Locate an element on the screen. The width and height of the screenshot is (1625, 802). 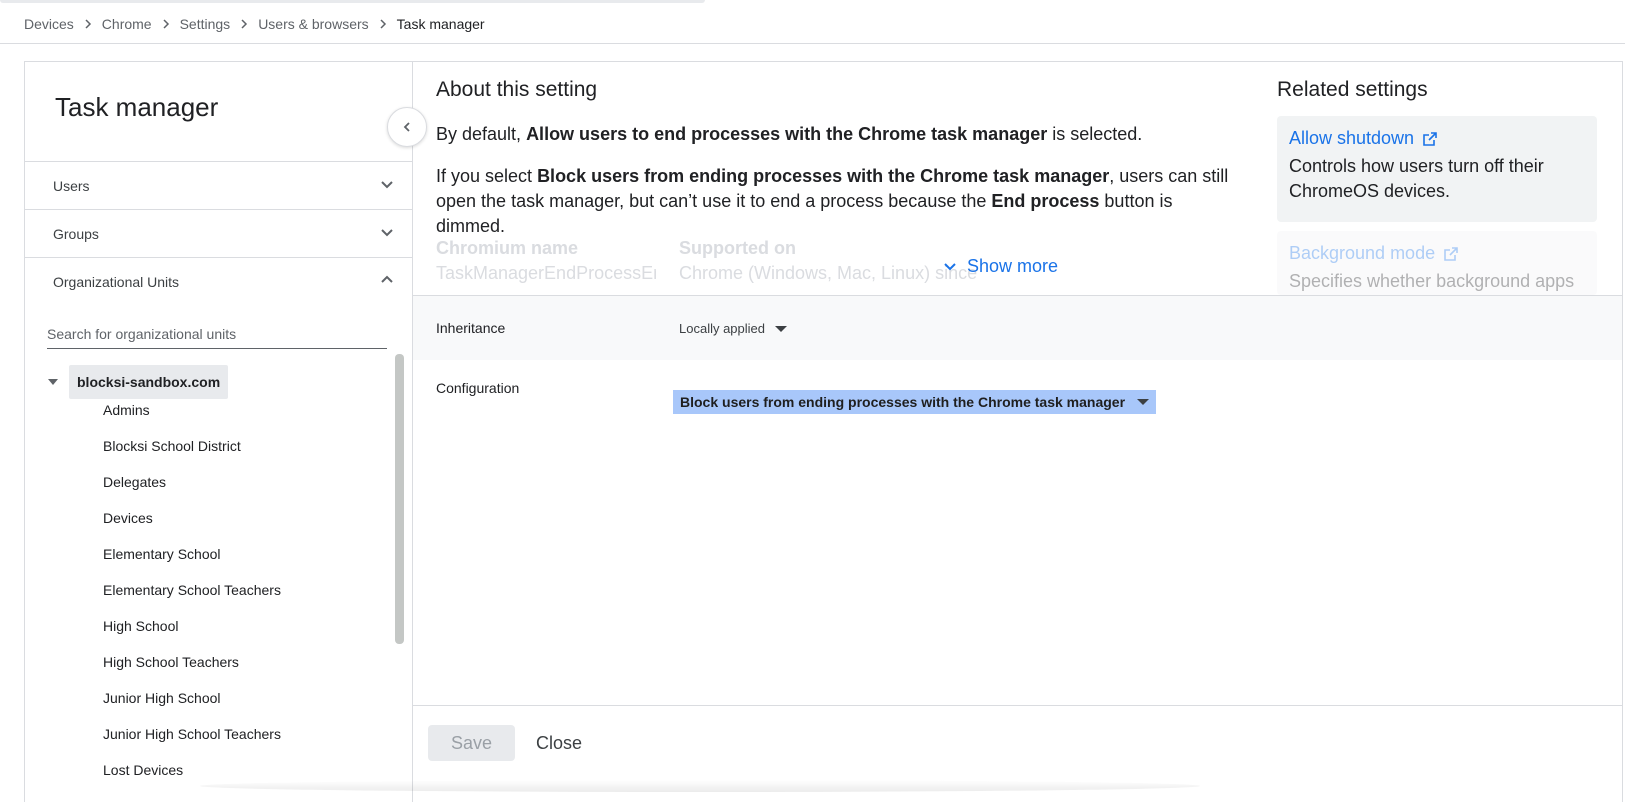
about-heading: About this setting is located at coordinates (517, 89).